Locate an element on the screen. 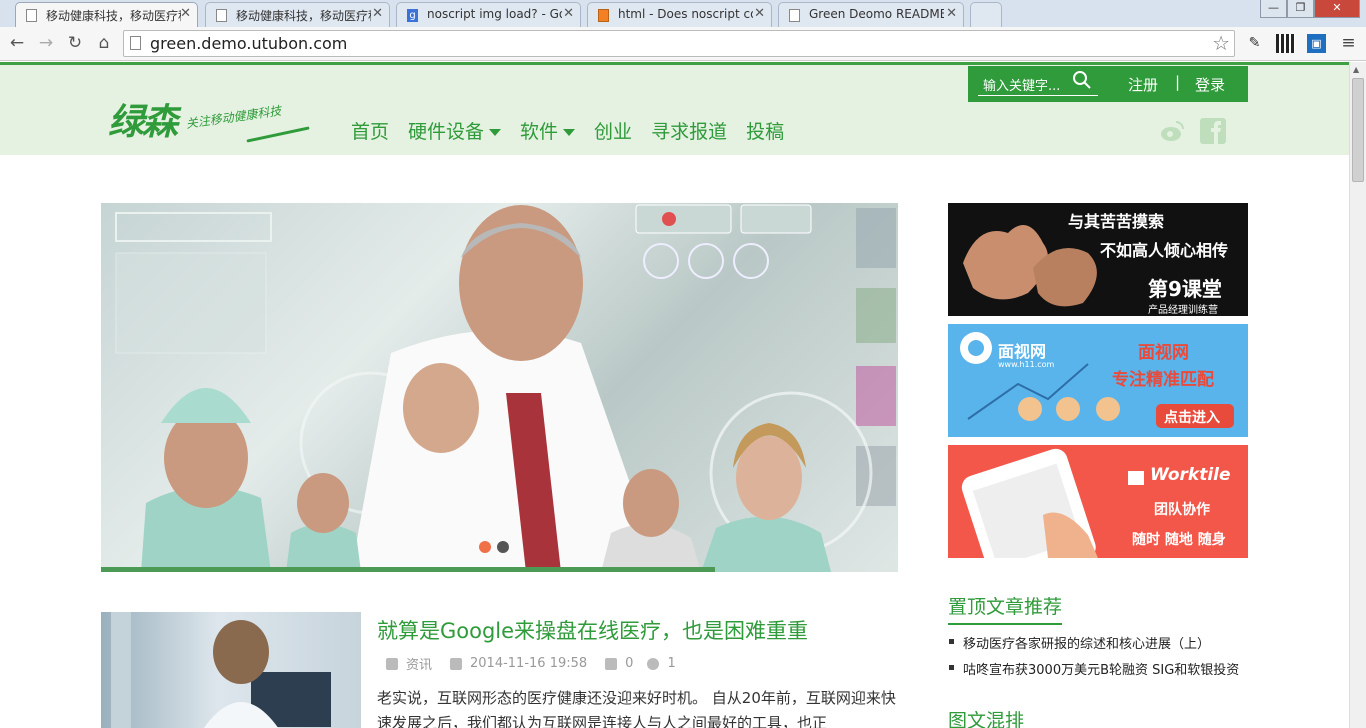 This screenshot has height=728, width=1366. mixed-posts-title: 图文混排 is located at coordinates (986, 717).